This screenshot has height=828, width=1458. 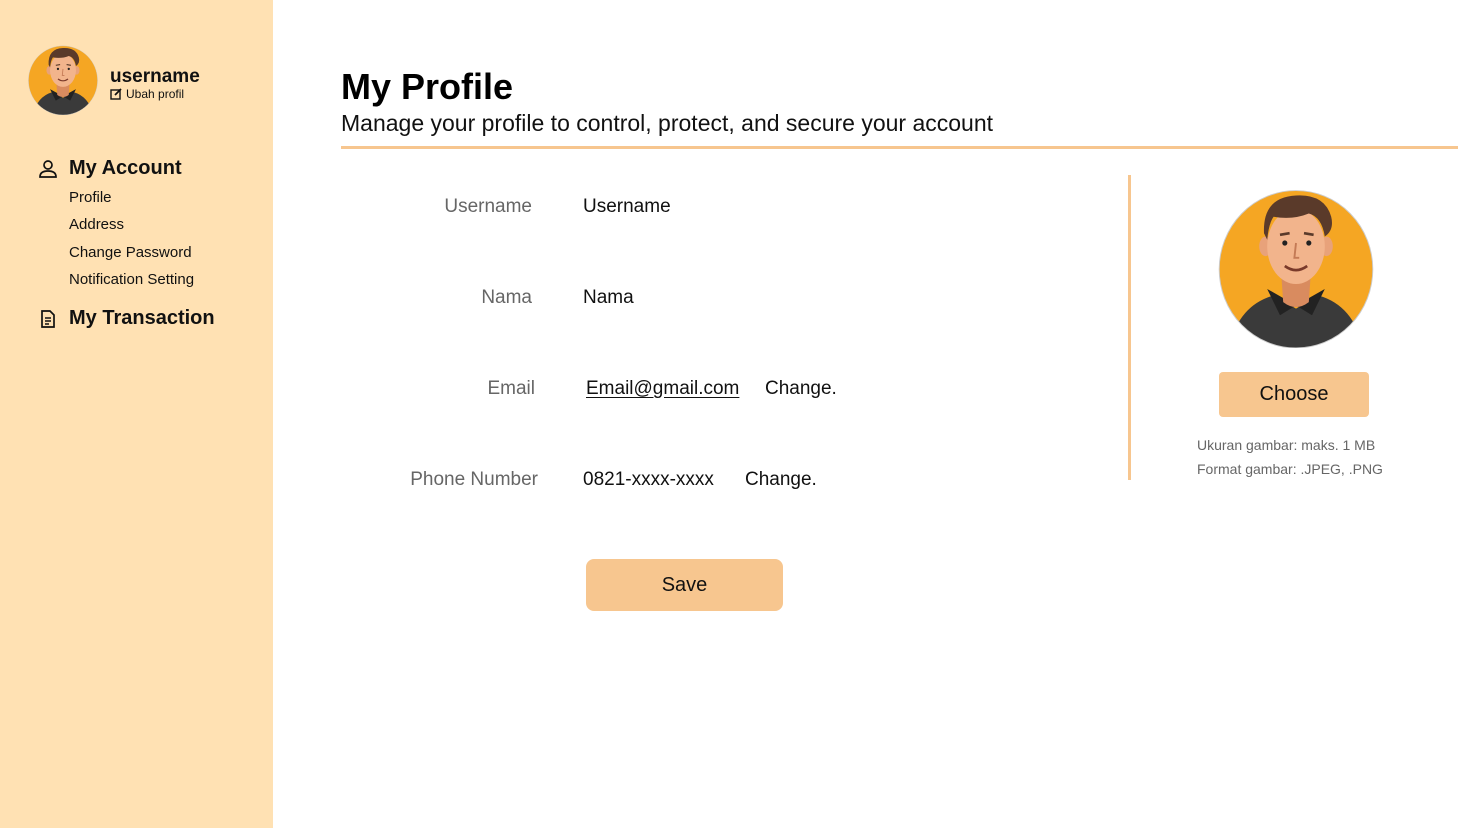 What do you see at coordinates (662, 389) in the screenshot?
I see `email-value: Email@gmail.com` at bounding box center [662, 389].